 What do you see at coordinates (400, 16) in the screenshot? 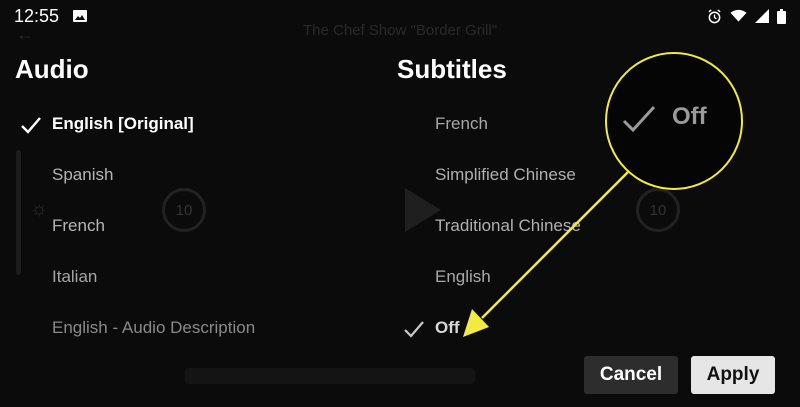
I see `status-bar: 12:55` at bounding box center [400, 16].